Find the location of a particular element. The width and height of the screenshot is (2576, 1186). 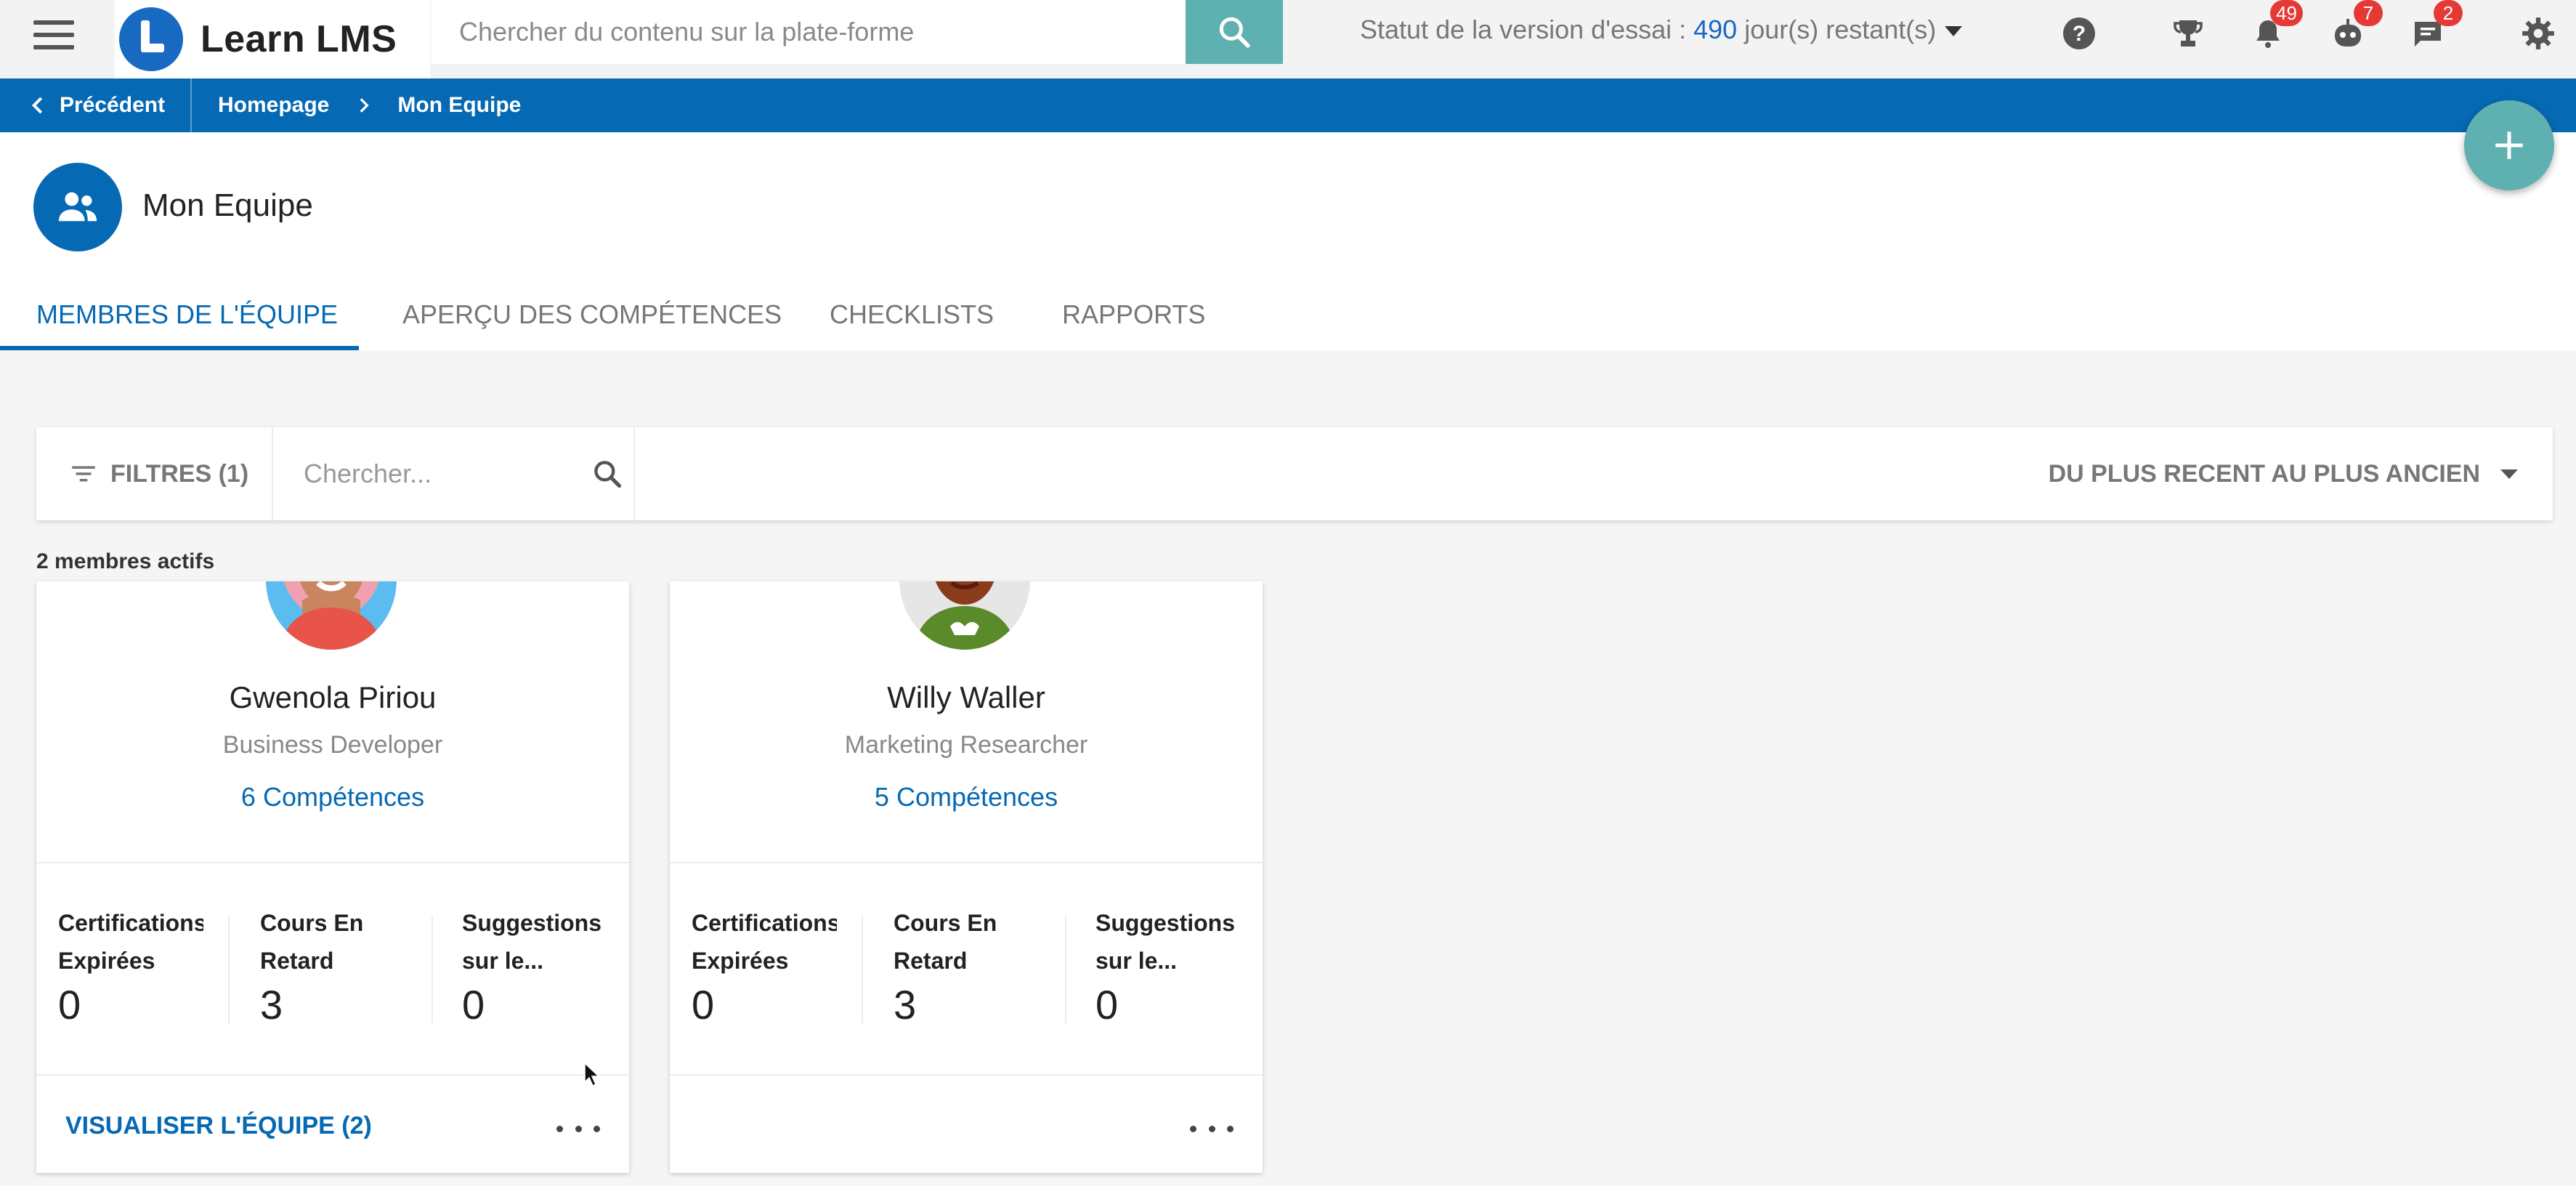

messages-badge: 2 is located at coordinates (2448, 13).